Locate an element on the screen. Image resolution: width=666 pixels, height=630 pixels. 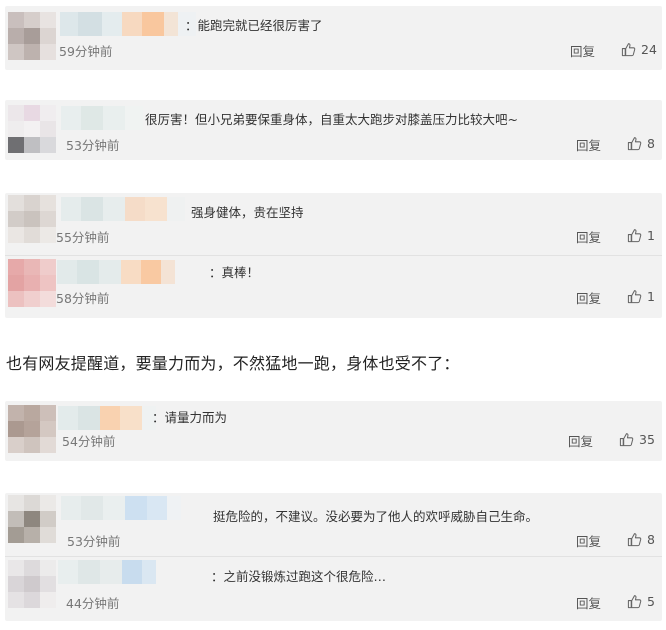
comment-time: 44分钟前 is located at coordinates (93, 603).